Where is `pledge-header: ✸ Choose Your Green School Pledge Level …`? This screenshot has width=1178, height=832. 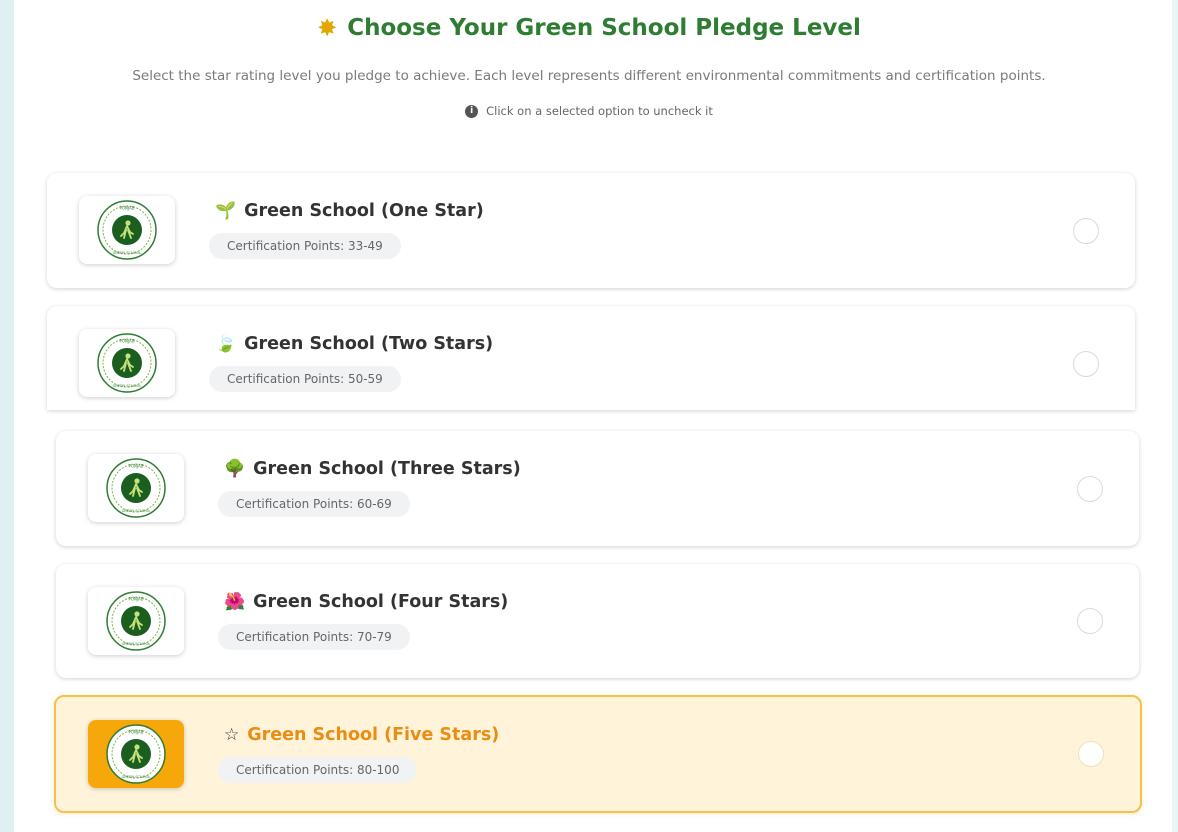 pledge-header: ✸ Choose Your Green School Pledge Level … is located at coordinates (589, 66).